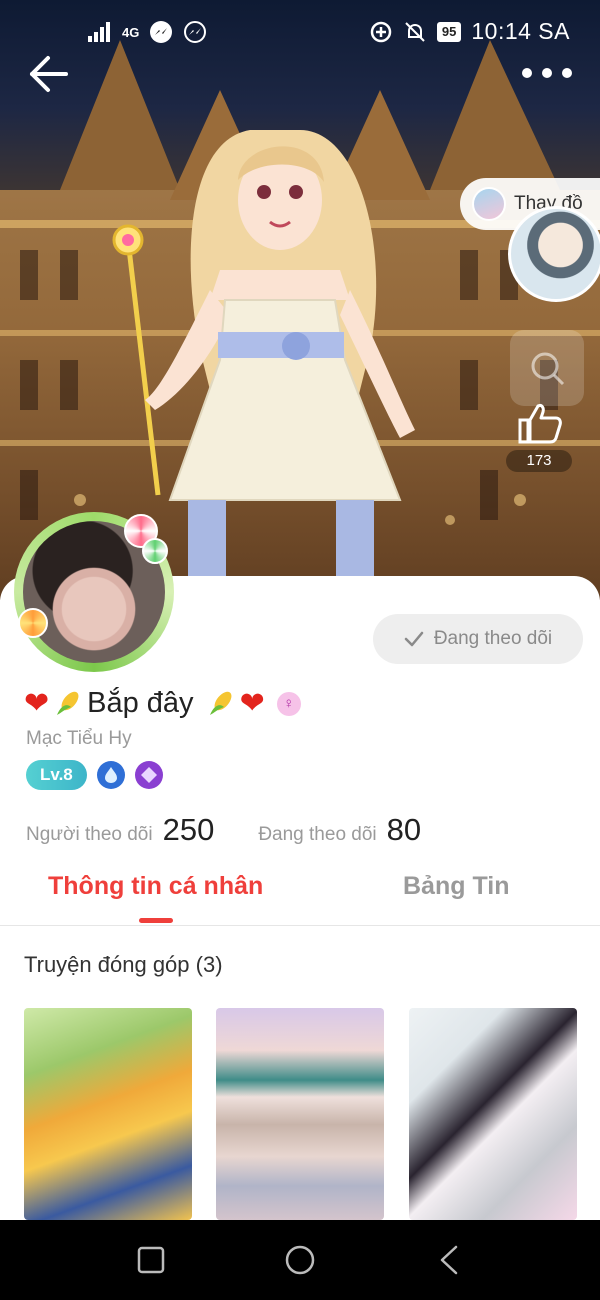  Describe the element at coordinates (161, 32) in the screenshot. I see `messenger-icon` at that location.